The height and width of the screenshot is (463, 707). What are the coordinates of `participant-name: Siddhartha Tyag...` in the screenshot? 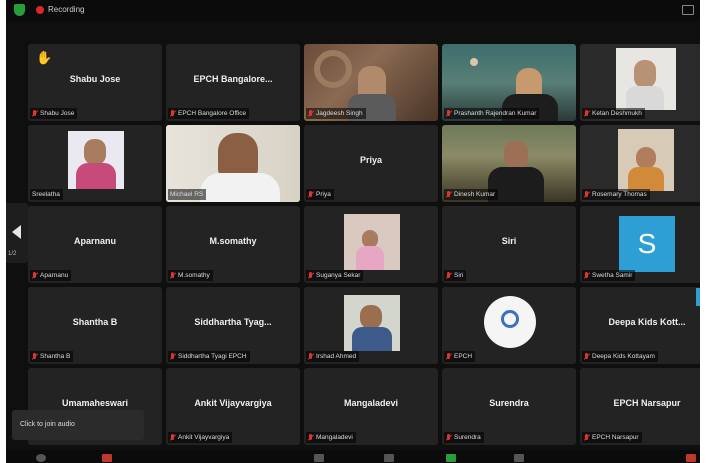 It's located at (233, 322).